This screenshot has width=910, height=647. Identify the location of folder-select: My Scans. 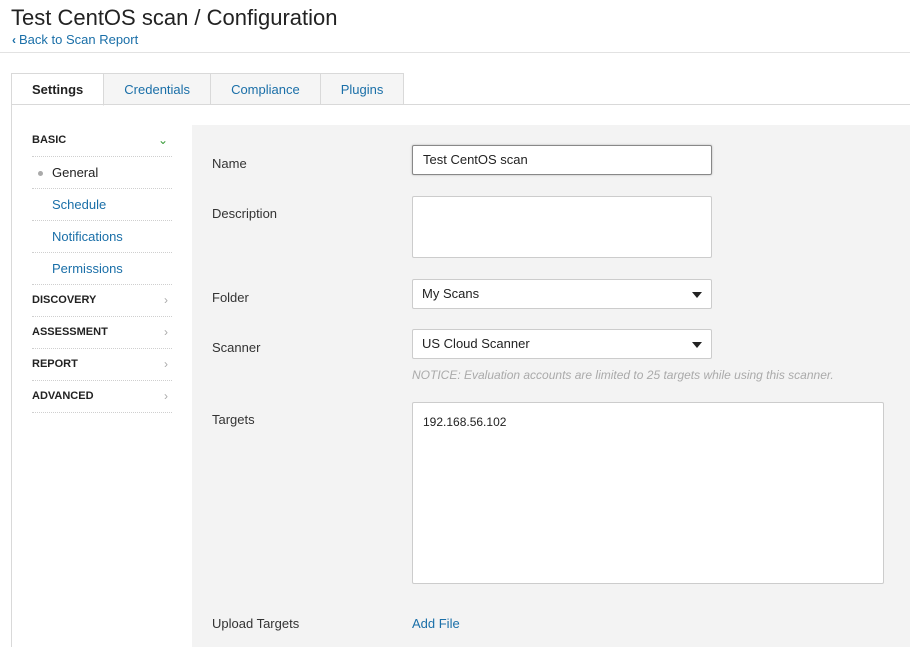
(562, 294).